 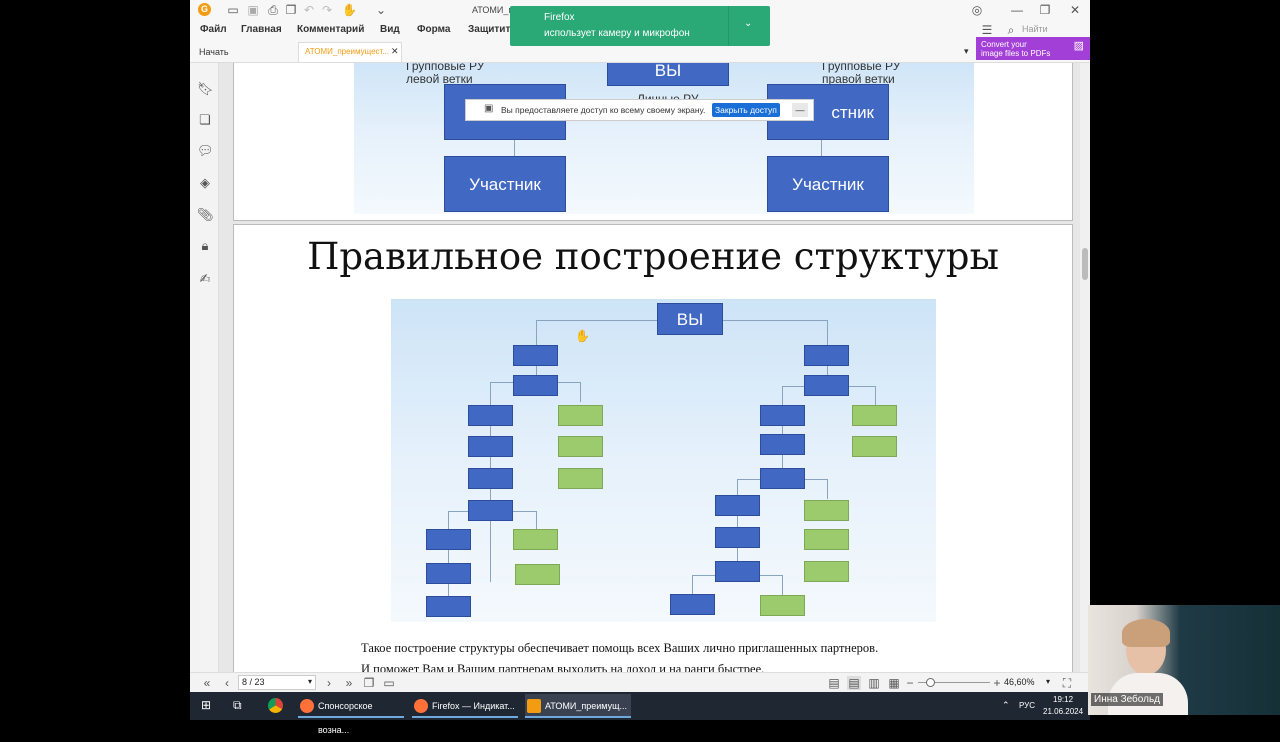 What do you see at coordinates (207, 683) in the screenshot?
I see `first-page-icon: «` at bounding box center [207, 683].